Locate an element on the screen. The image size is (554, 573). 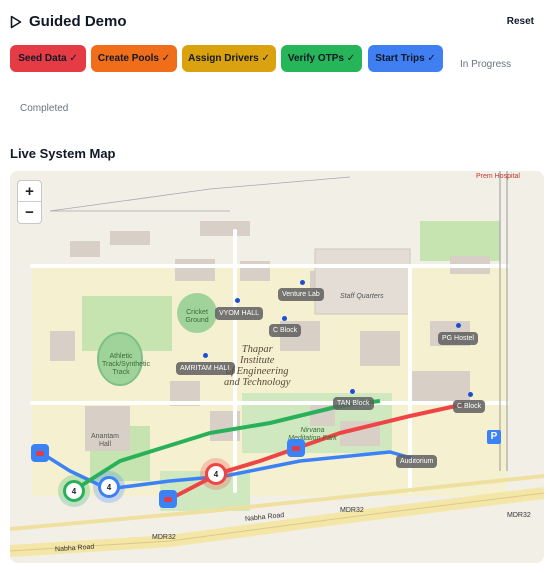
label-c-block-2: C Block is located at coordinates (469, 406).